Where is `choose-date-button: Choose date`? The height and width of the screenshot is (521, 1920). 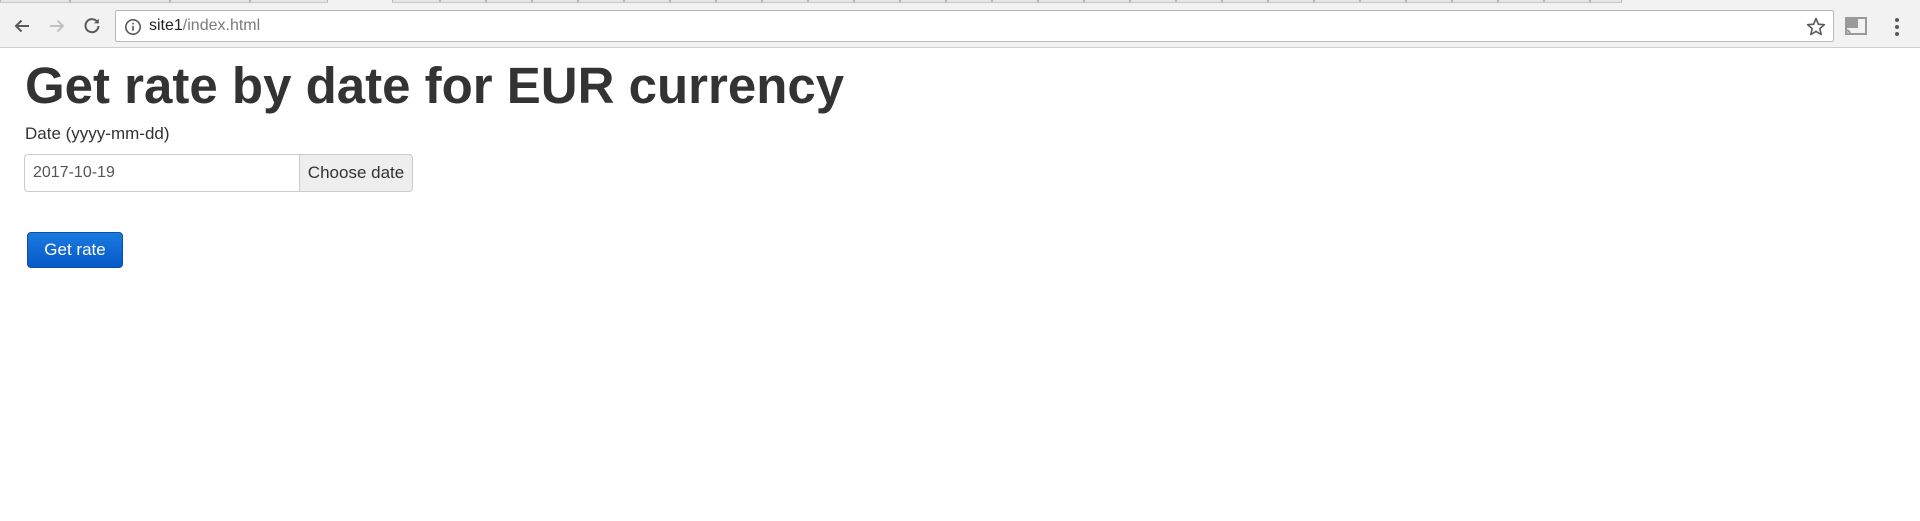
choose-date-button: Choose date is located at coordinates (356, 173).